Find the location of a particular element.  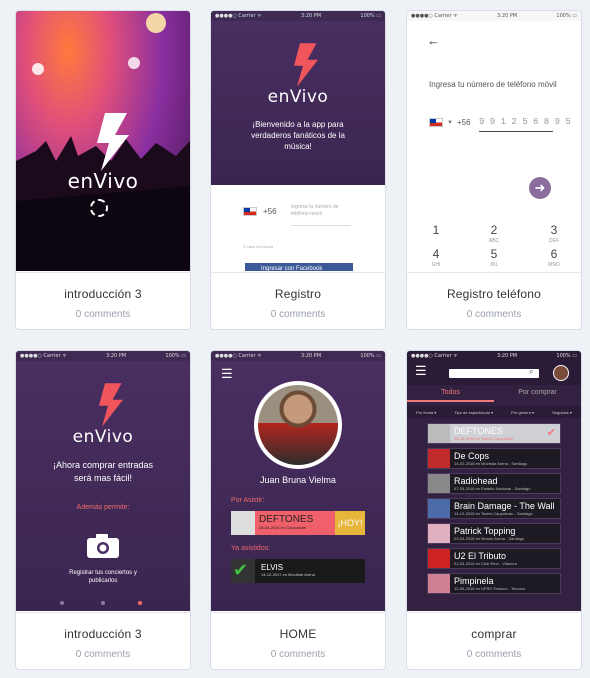

event-band: Patrick Topping is located at coordinates (485, 531).